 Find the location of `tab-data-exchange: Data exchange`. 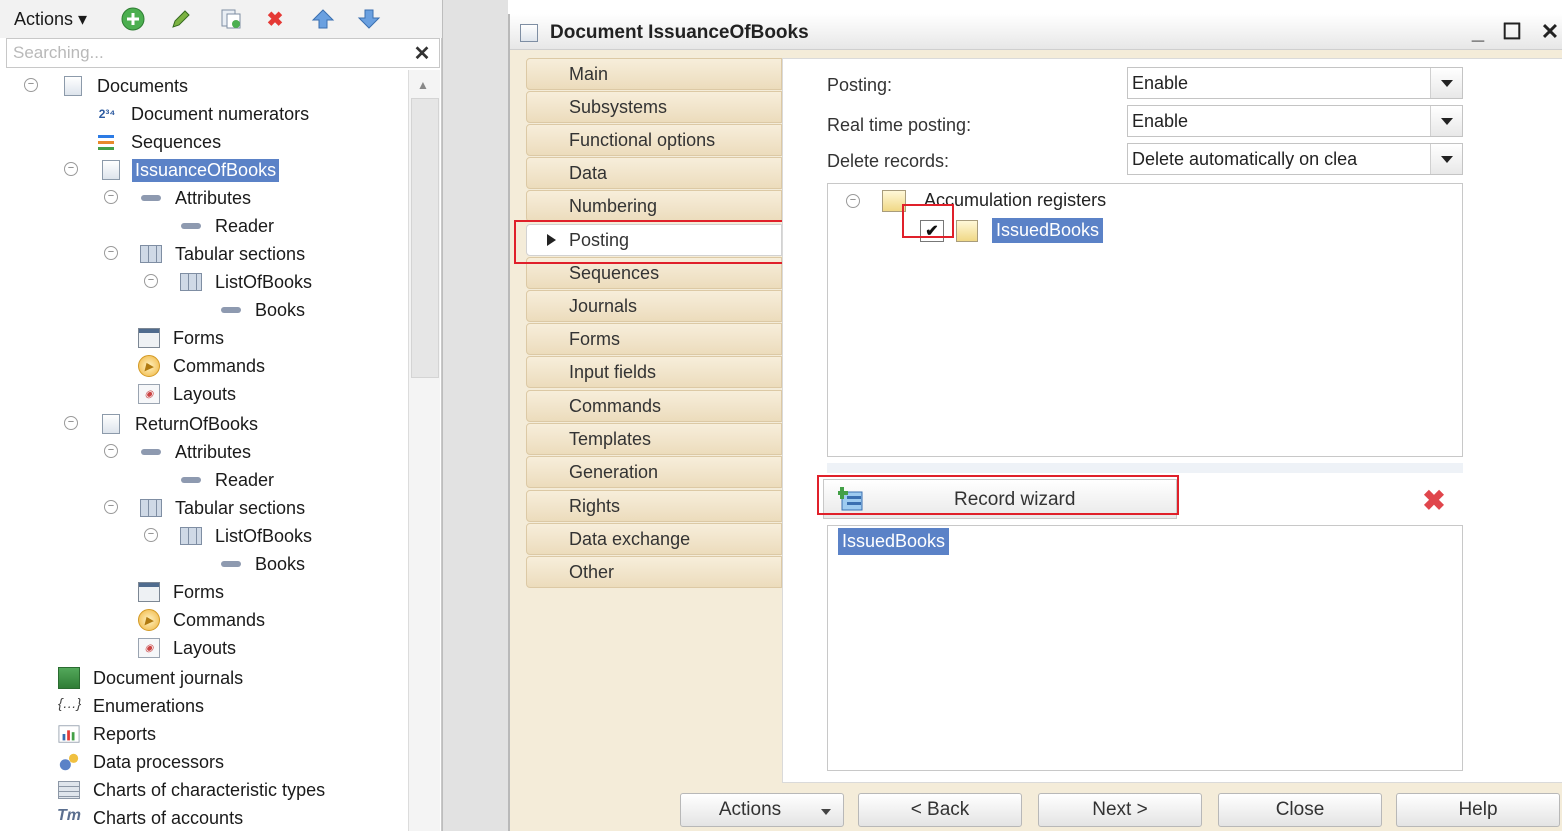

tab-data-exchange: Data exchange is located at coordinates (654, 539).